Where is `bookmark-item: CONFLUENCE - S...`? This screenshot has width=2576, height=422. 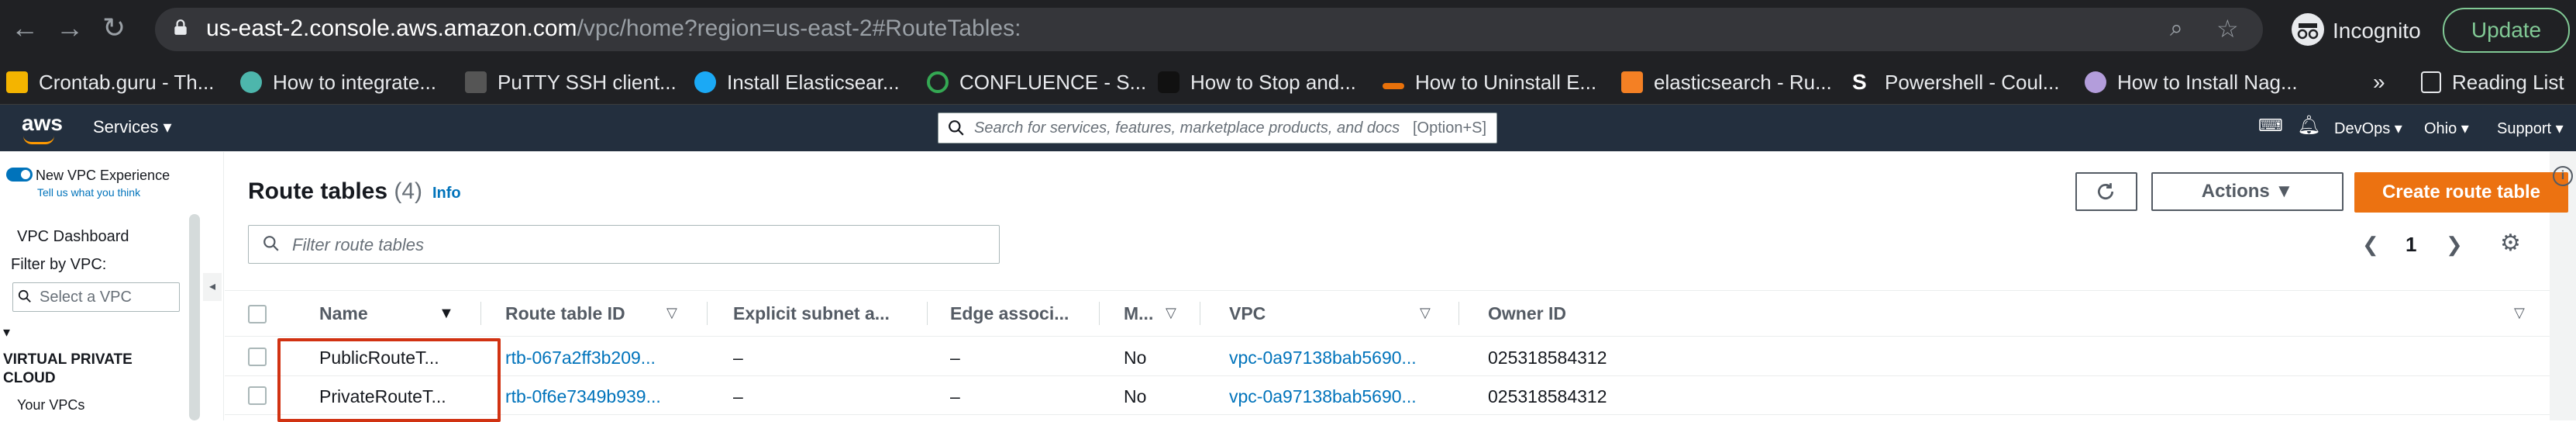
bookmark-item: CONFLUENCE - S... is located at coordinates (1036, 82).